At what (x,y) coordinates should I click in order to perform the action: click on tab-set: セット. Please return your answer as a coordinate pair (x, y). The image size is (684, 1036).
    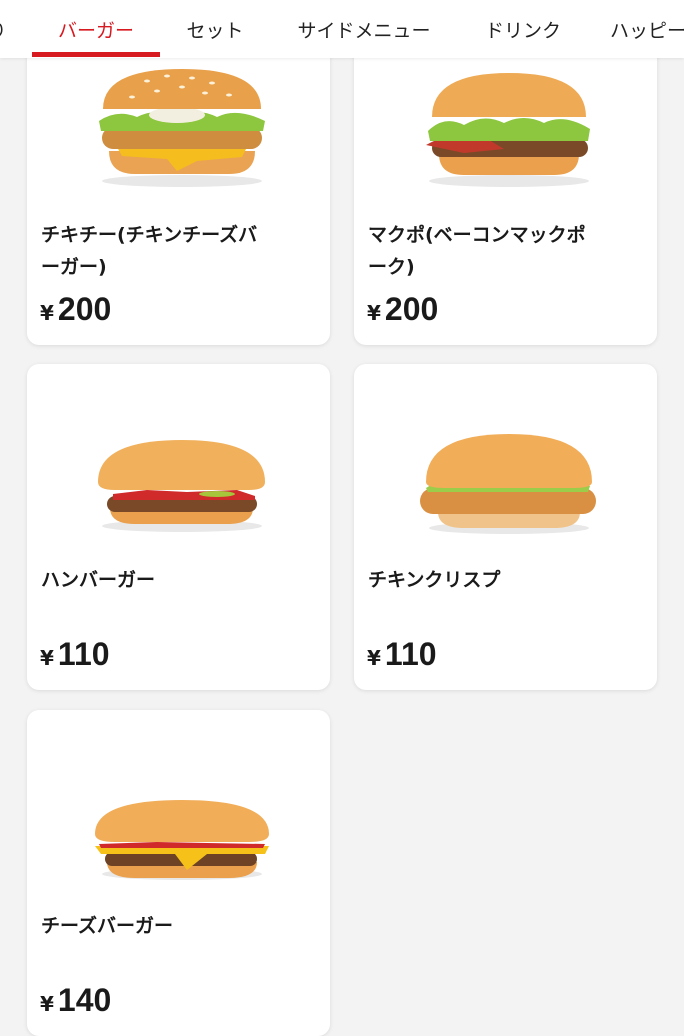
    Looking at the image, I should click on (215, 29).